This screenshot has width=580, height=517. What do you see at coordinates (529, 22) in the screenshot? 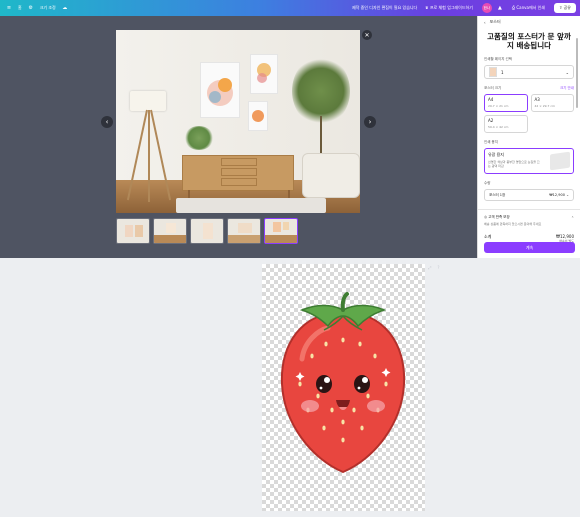
I see `panel-header: ‹ 포스터` at bounding box center [529, 22].